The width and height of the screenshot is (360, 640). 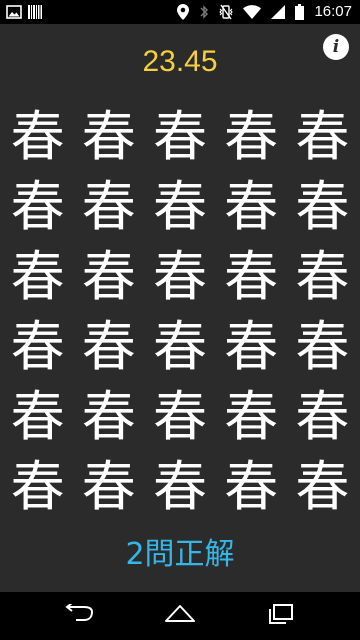 What do you see at coordinates (333, 11) in the screenshot?
I see `status-time: 16:07` at bounding box center [333, 11].